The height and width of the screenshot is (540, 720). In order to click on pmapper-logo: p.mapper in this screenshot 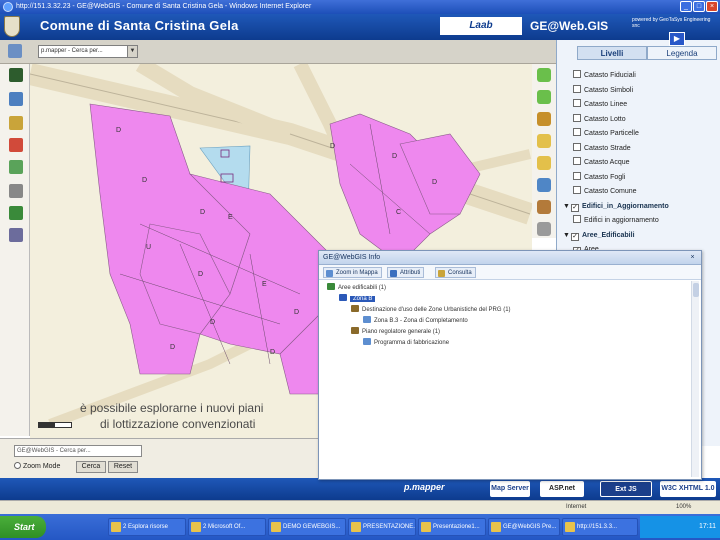, I will do `click(424, 487)`.